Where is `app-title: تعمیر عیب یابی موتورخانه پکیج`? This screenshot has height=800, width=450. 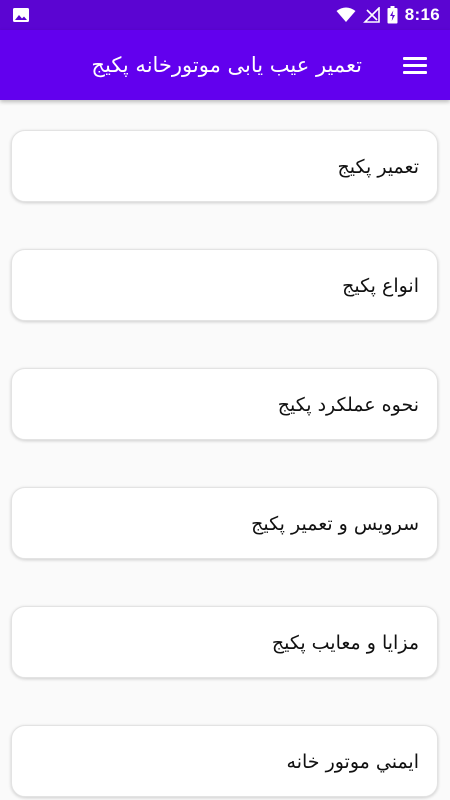
app-title: تعمیر عیب یابی موتورخانه پکیج is located at coordinates (226, 65).